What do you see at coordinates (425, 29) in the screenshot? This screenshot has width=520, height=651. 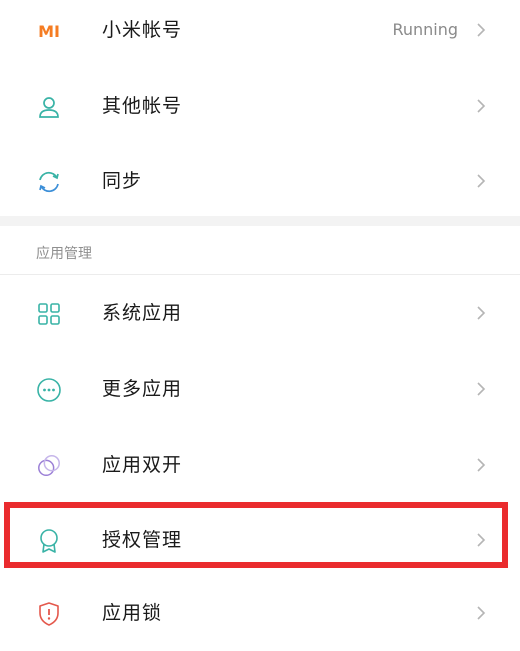 I see `mi-account-status: Running` at bounding box center [425, 29].